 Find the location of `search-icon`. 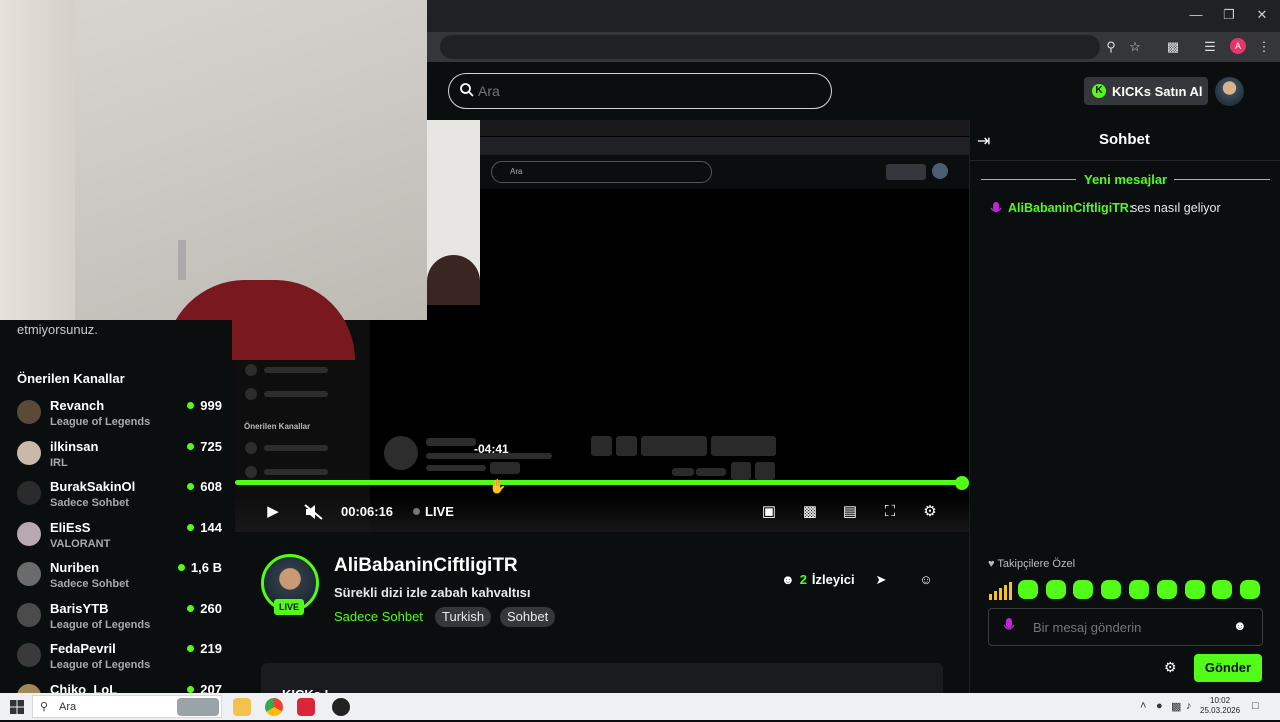

search-icon is located at coordinates (467, 90).